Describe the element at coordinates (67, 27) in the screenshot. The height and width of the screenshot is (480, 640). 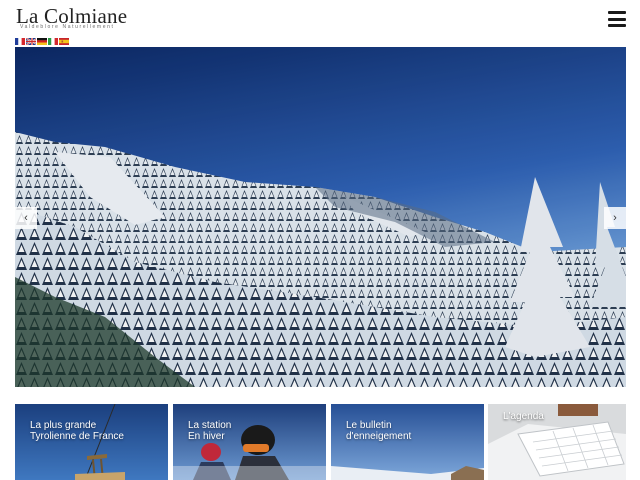
I see `site-tagline: Valdeblore Naturellement` at that location.